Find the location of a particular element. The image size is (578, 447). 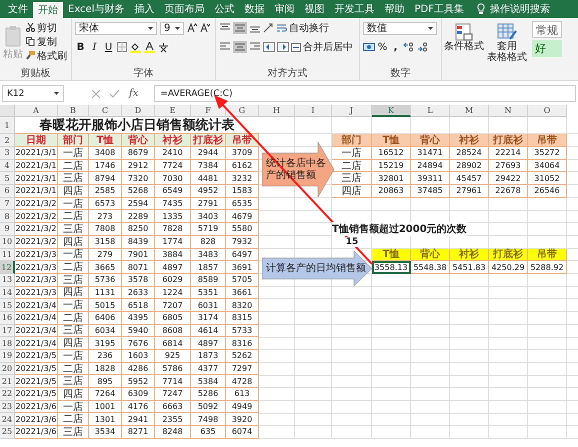

row-header: 7 is located at coordinates (7, 204).